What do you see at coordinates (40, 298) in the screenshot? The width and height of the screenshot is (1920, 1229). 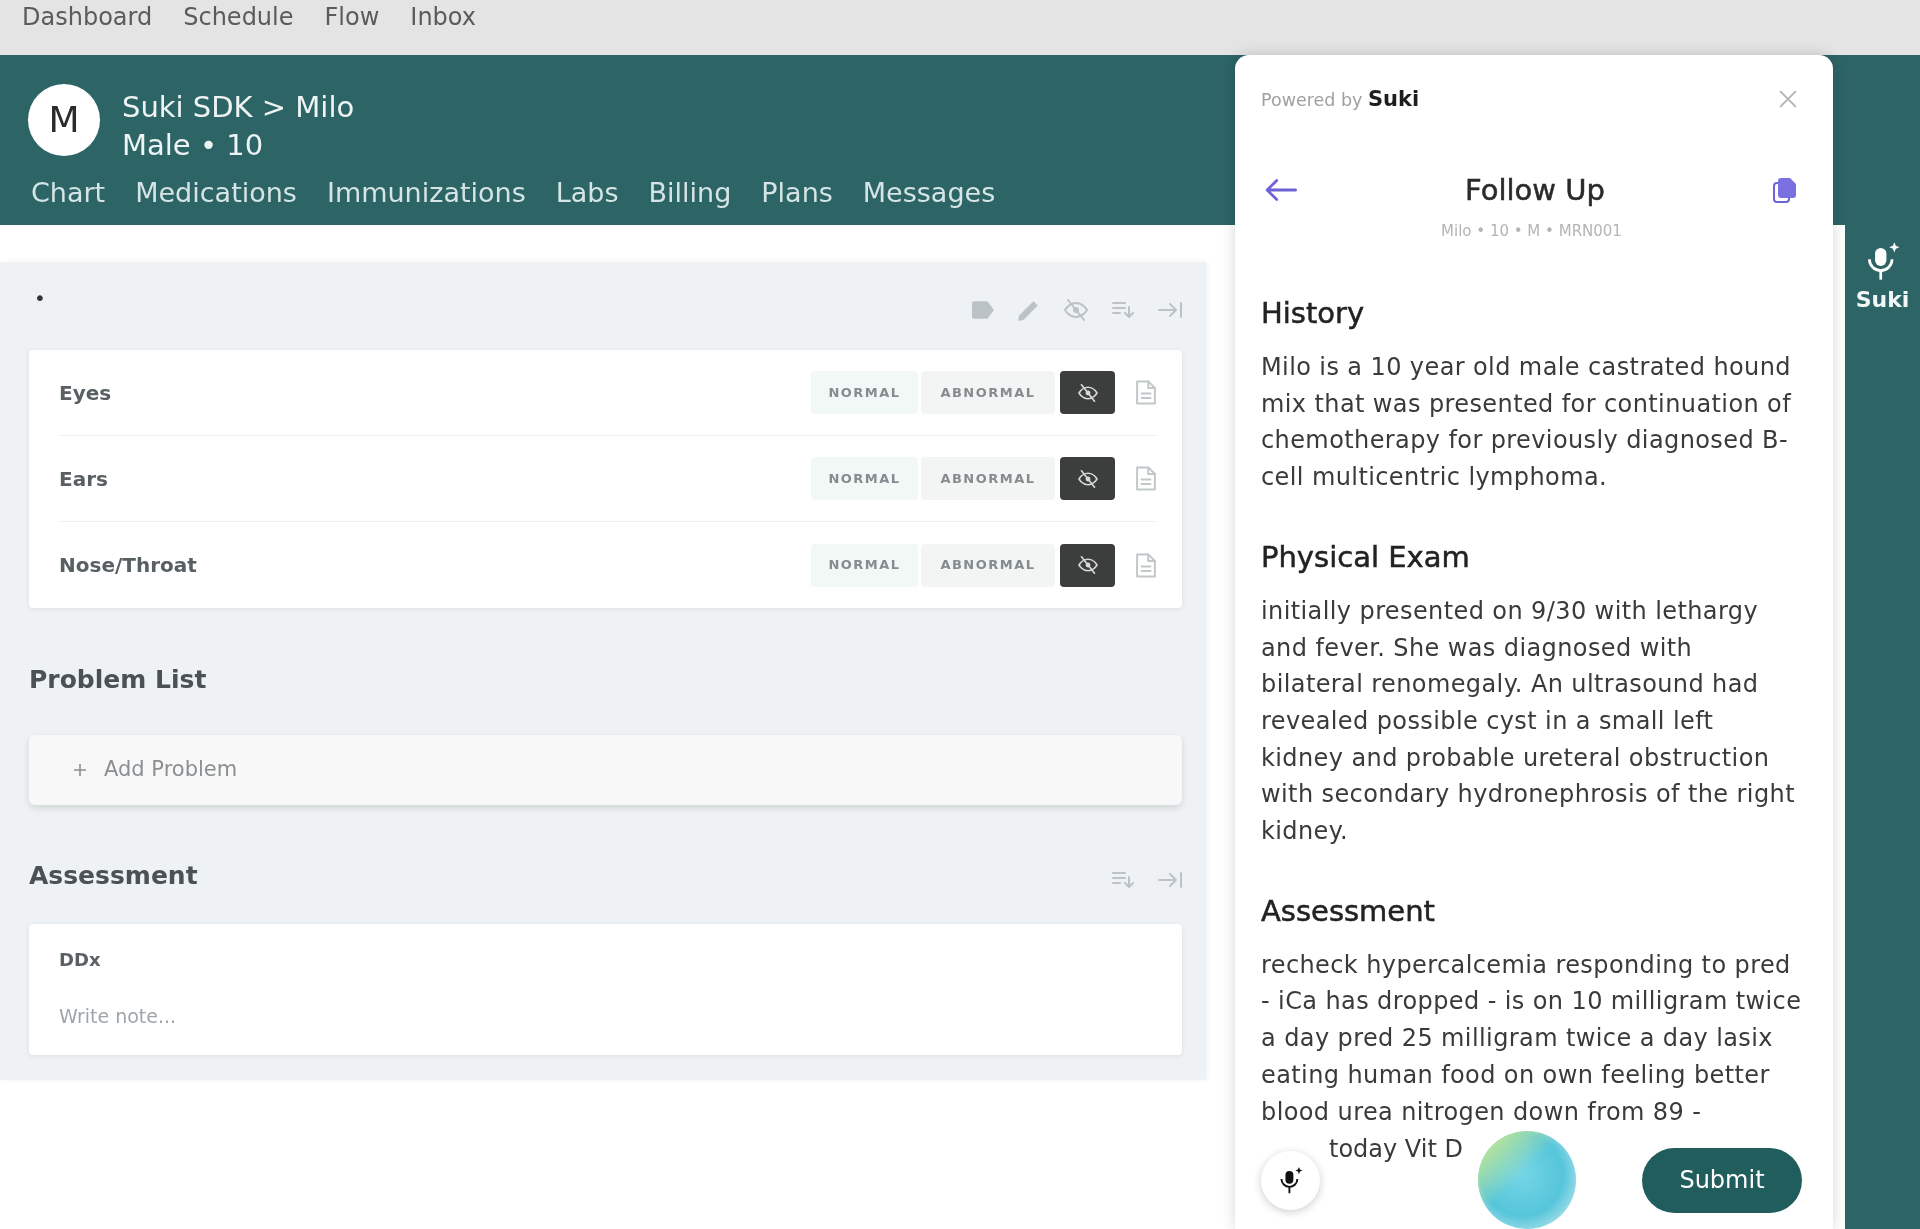 I see `section-marker: •` at bounding box center [40, 298].